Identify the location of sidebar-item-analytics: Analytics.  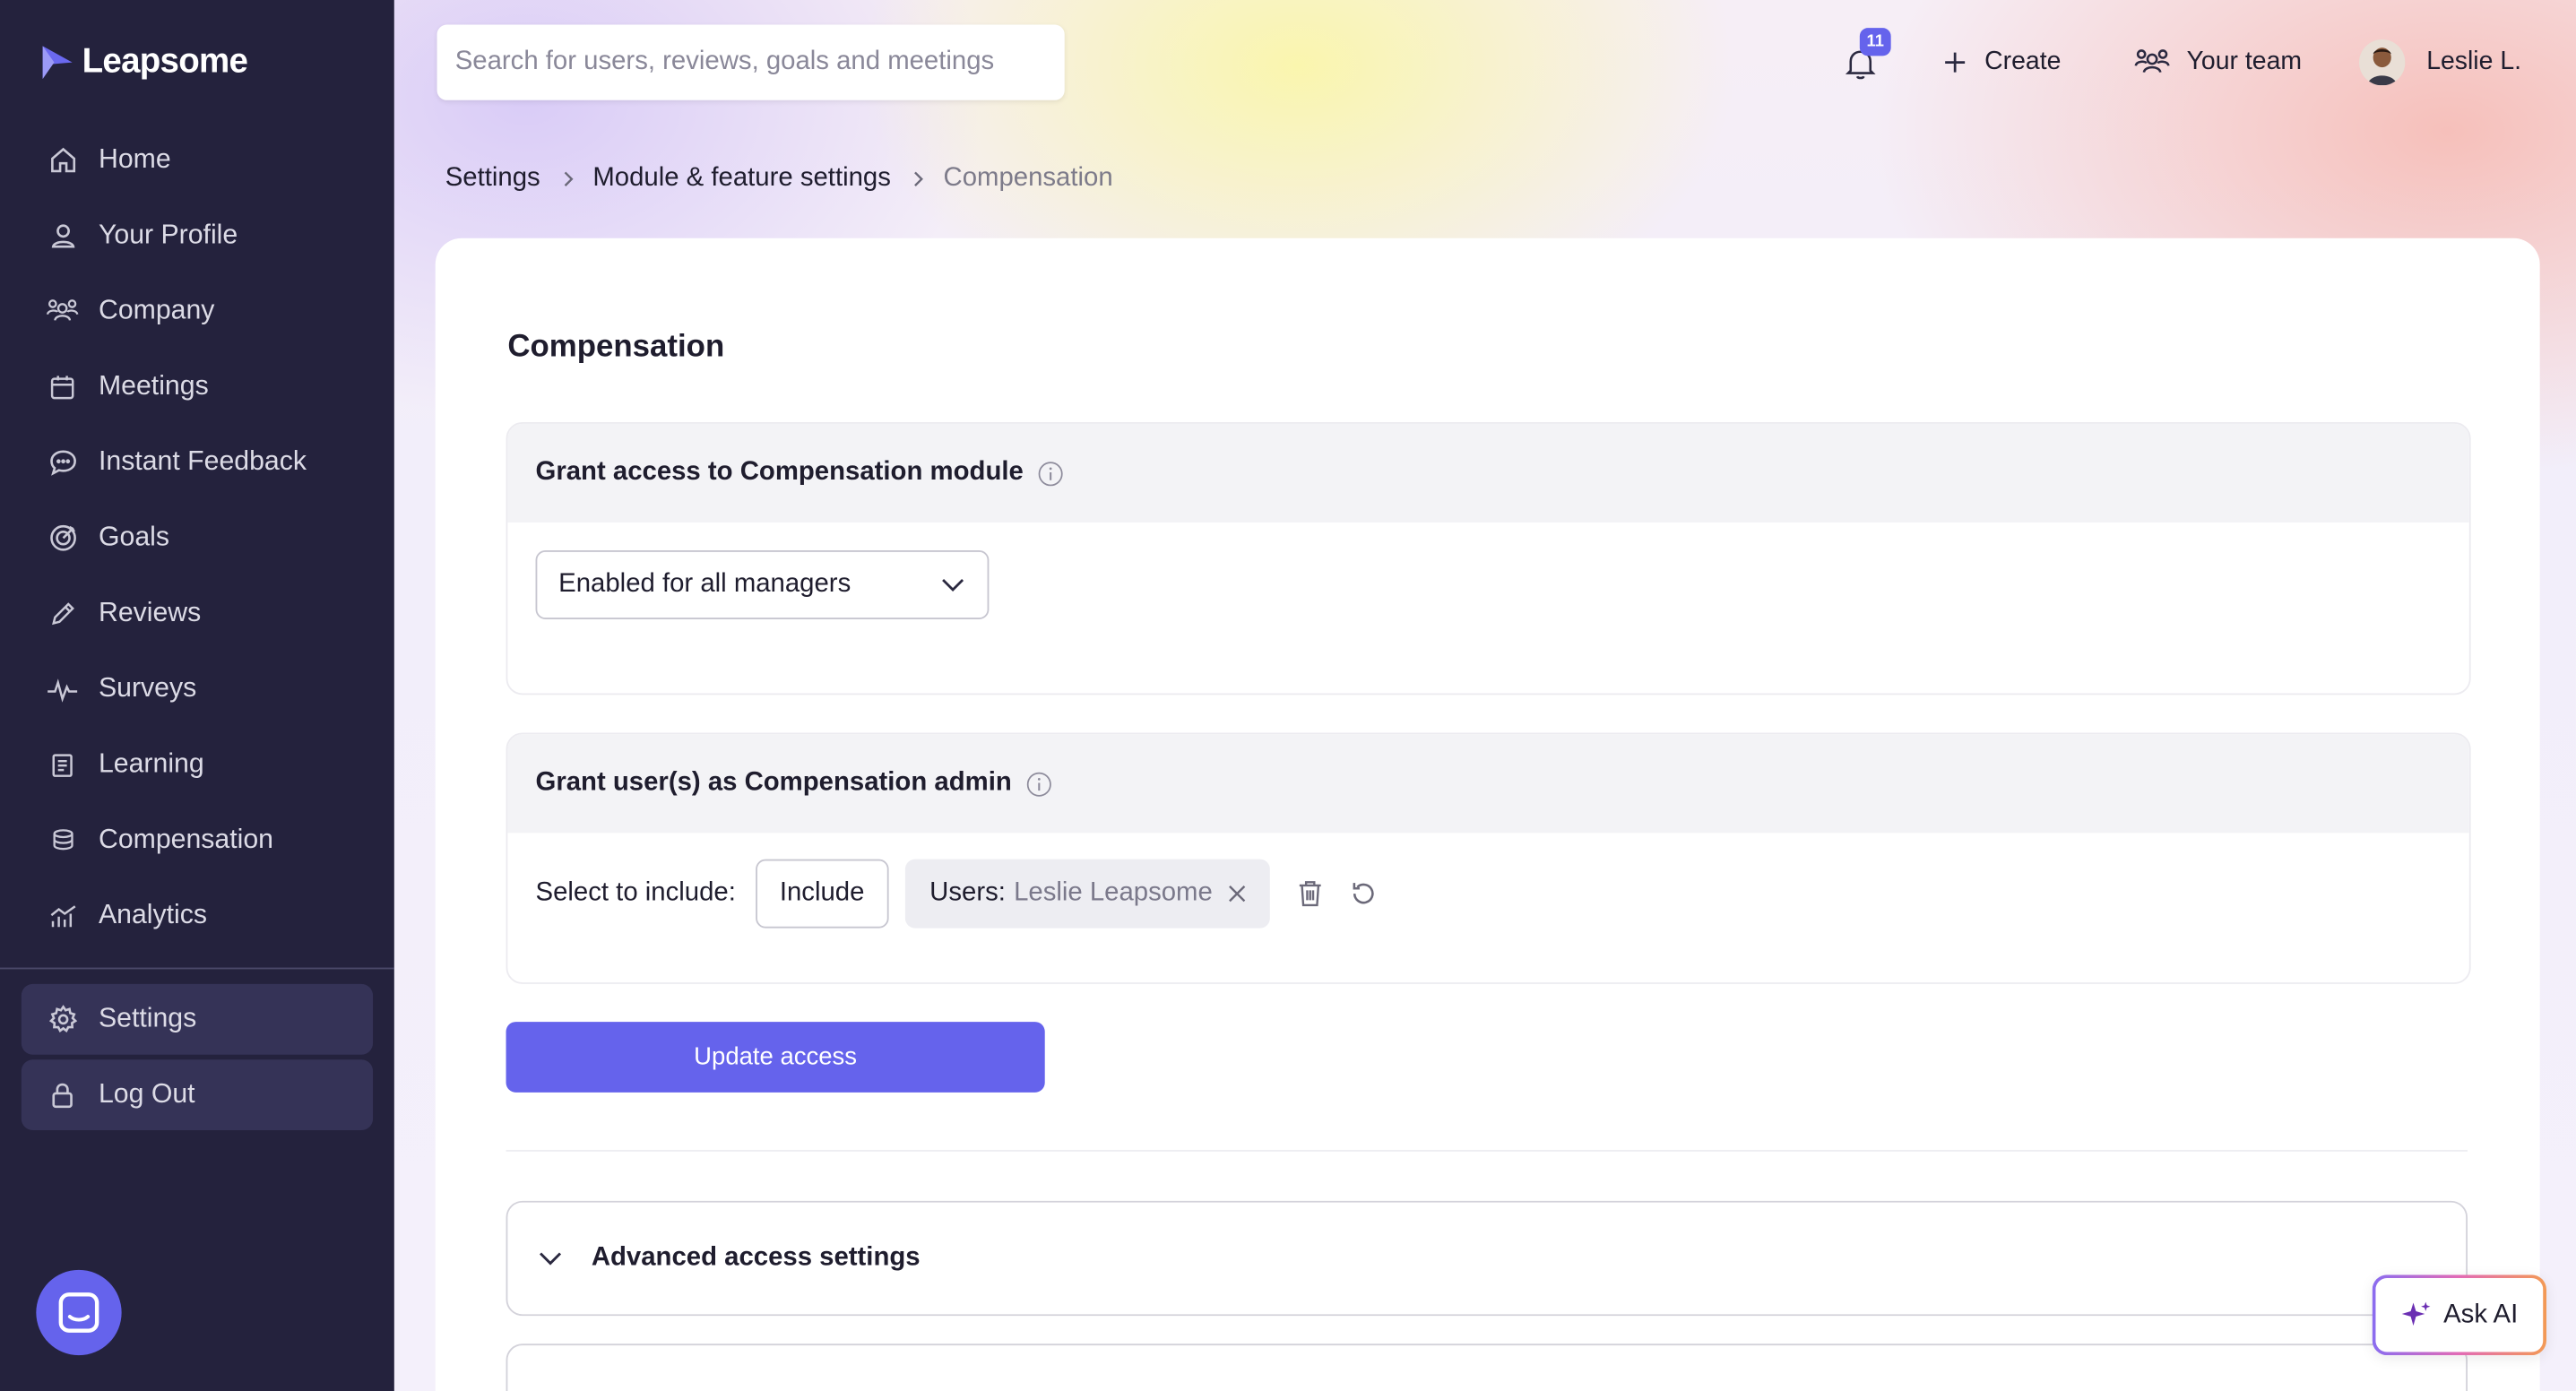
(197, 915).